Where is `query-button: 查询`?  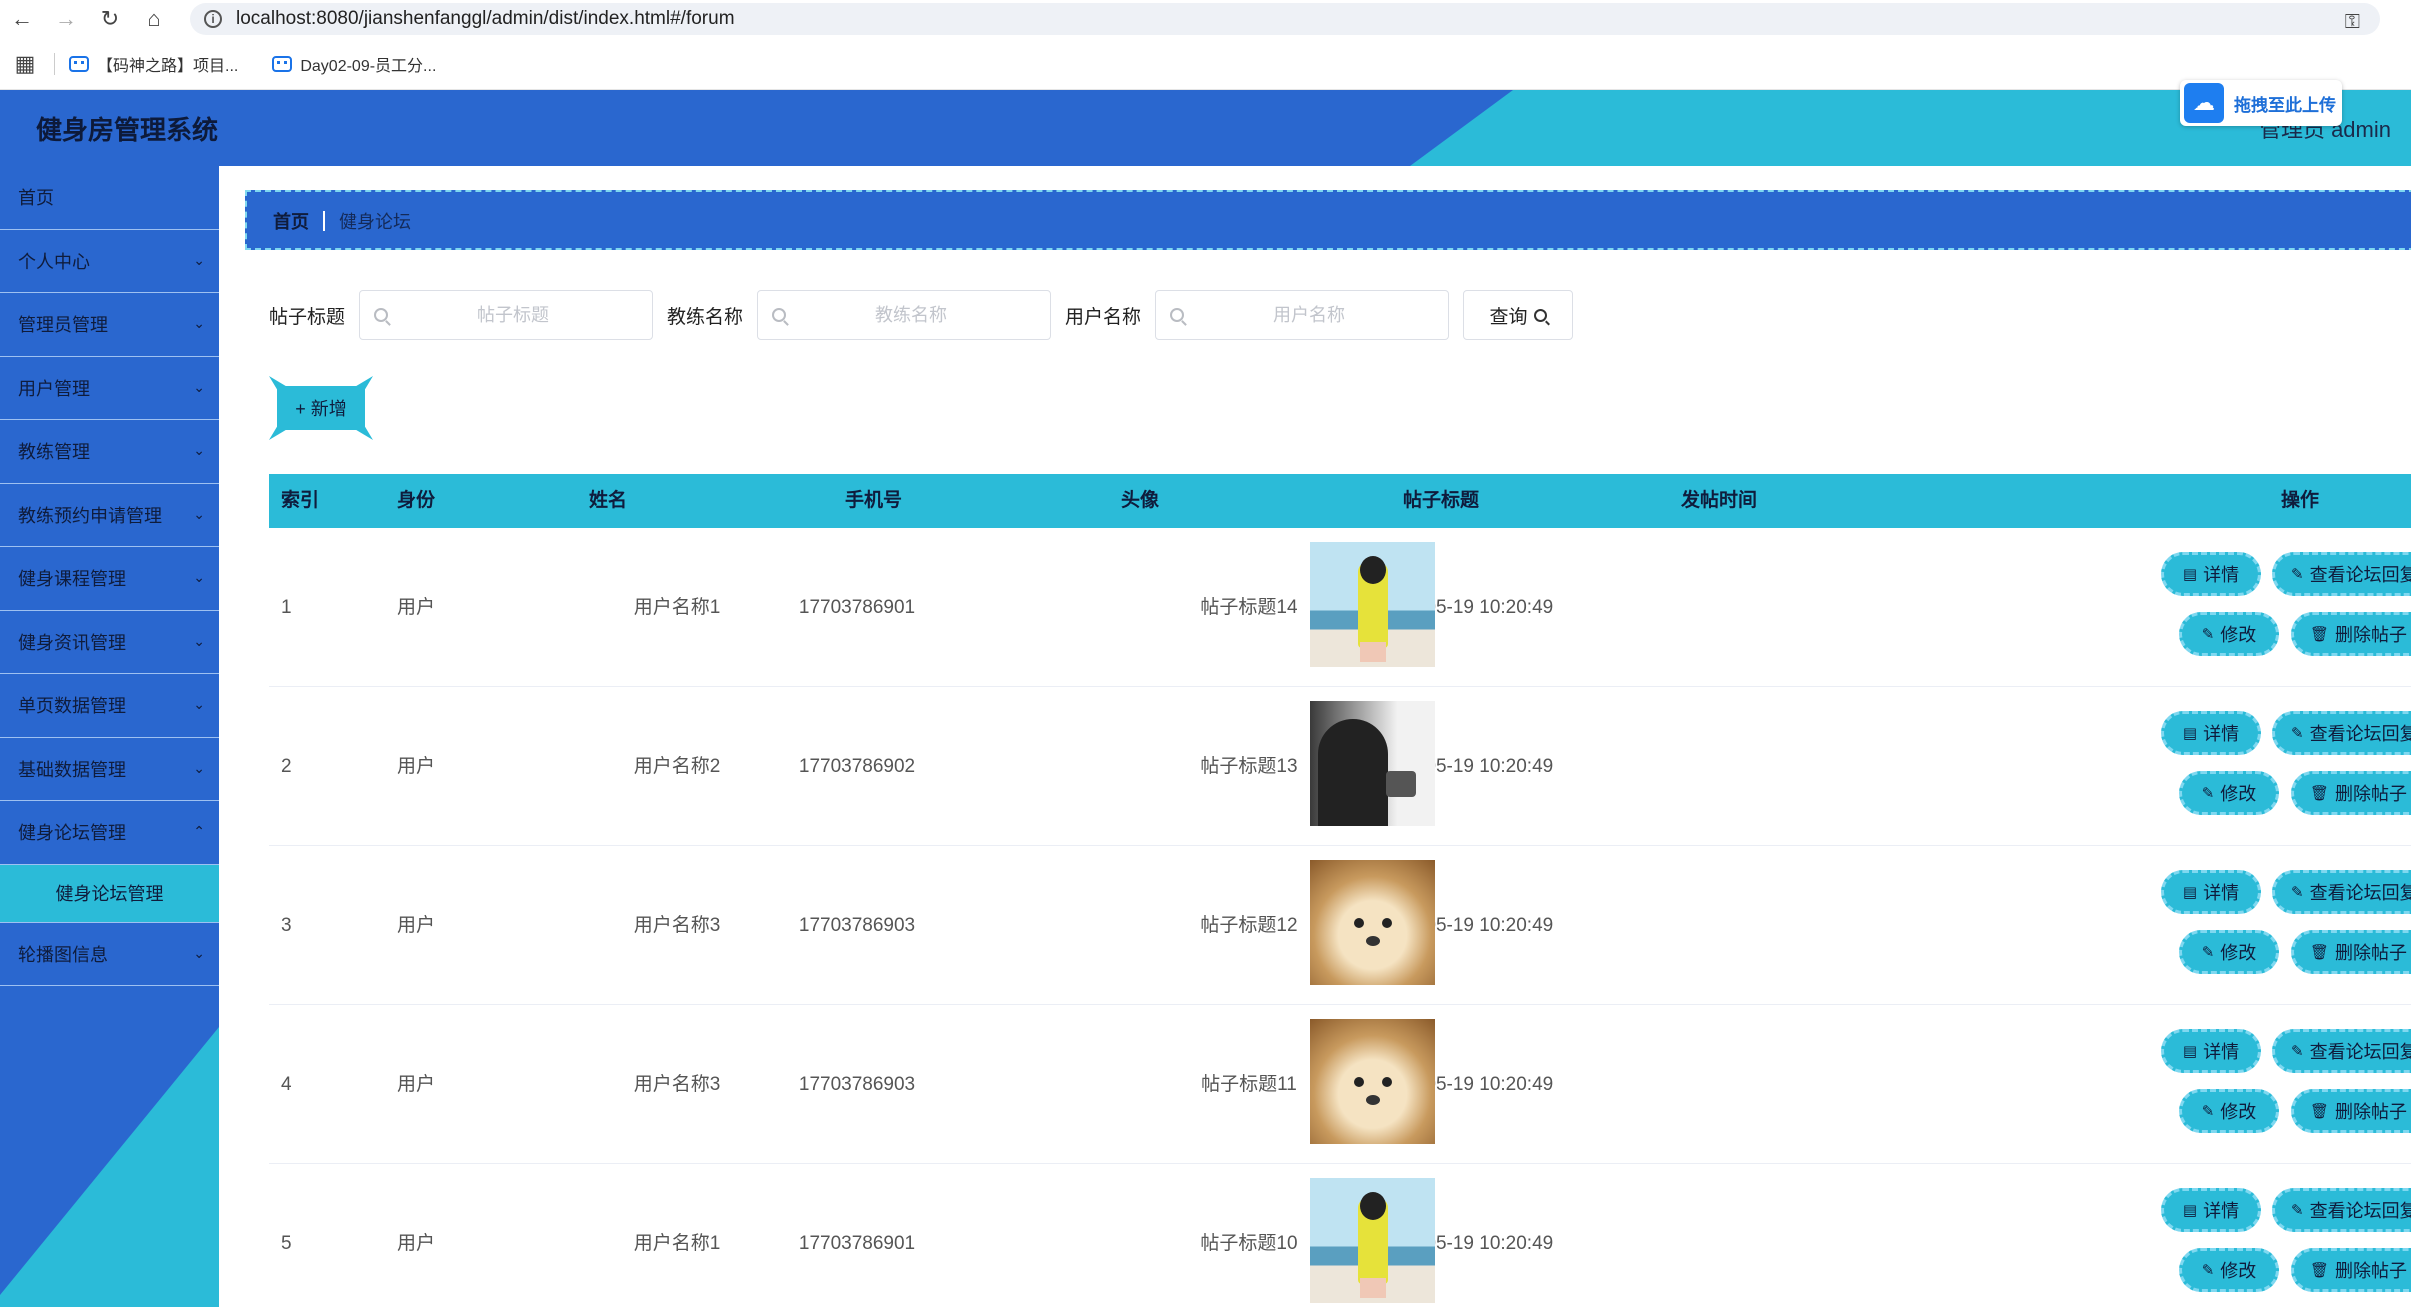 query-button: 查询 is located at coordinates (1518, 315).